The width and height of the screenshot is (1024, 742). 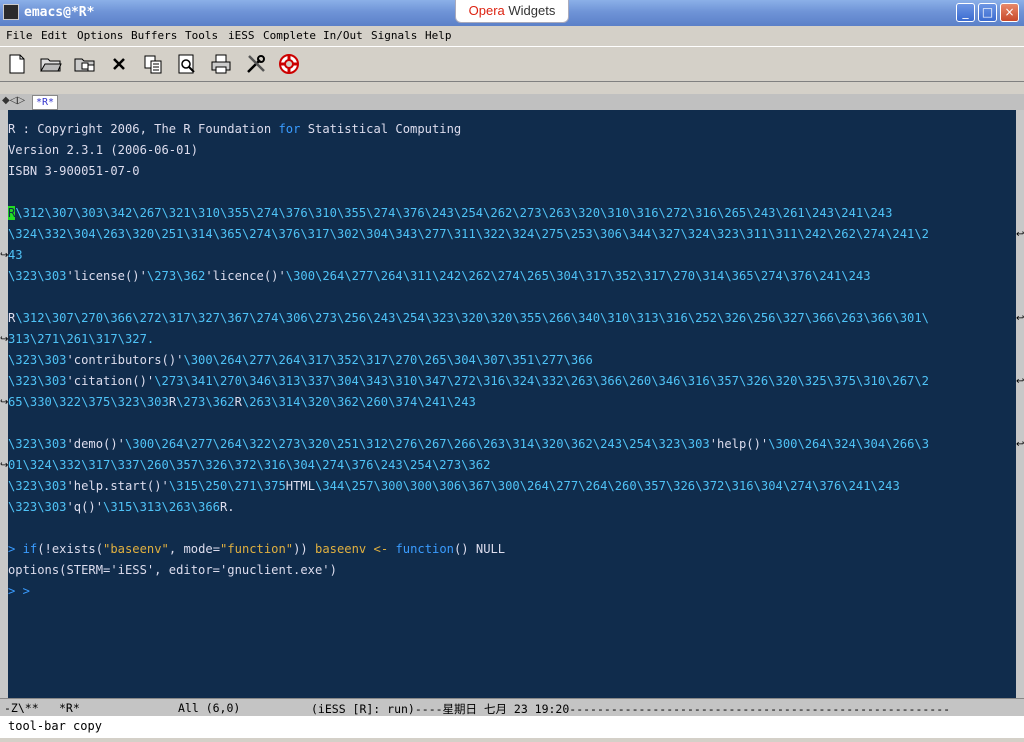 I want to click on console-text: 313\271\261\317\327., so click(x=81, y=339).